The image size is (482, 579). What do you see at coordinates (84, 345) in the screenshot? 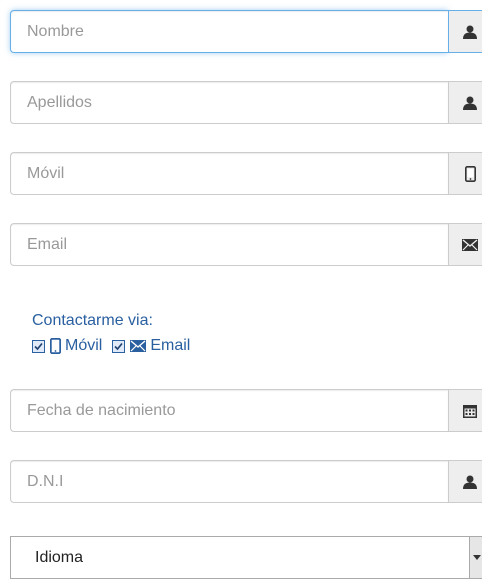
I see `contact-option-label: Móvil` at bounding box center [84, 345].